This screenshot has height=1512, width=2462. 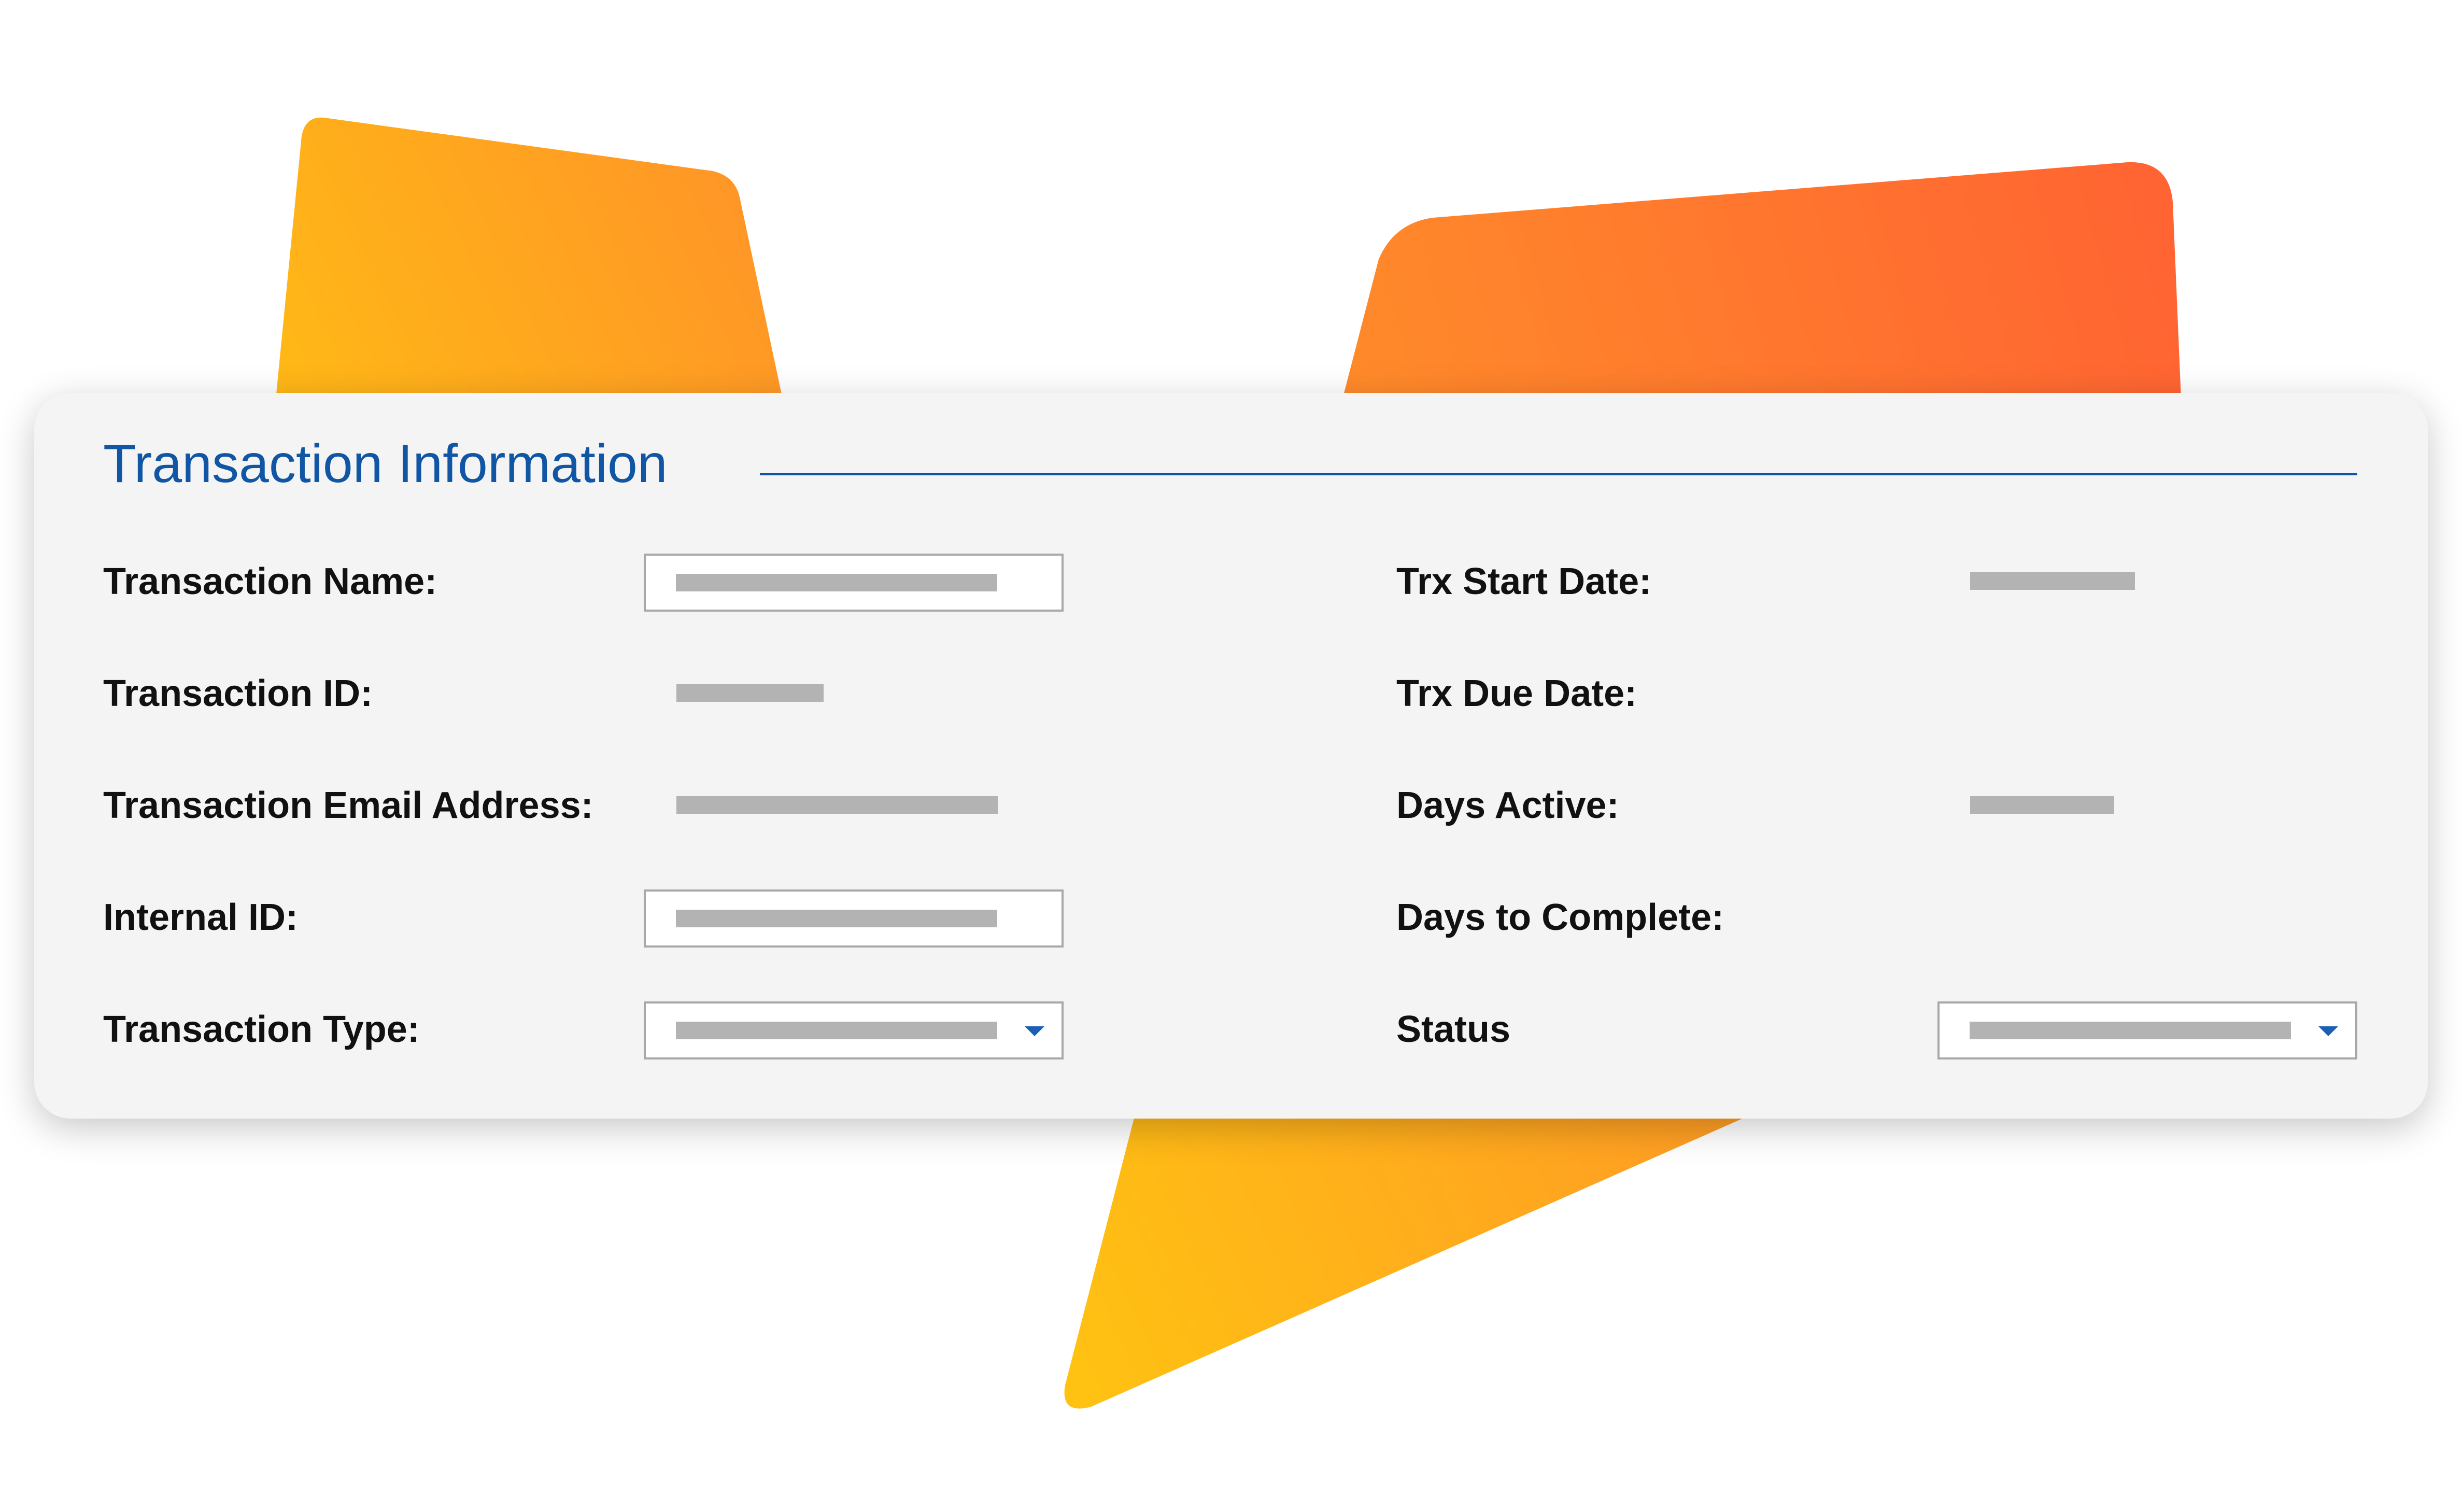 I want to click on internal-id-placeholder, so click(x=836, y=918).